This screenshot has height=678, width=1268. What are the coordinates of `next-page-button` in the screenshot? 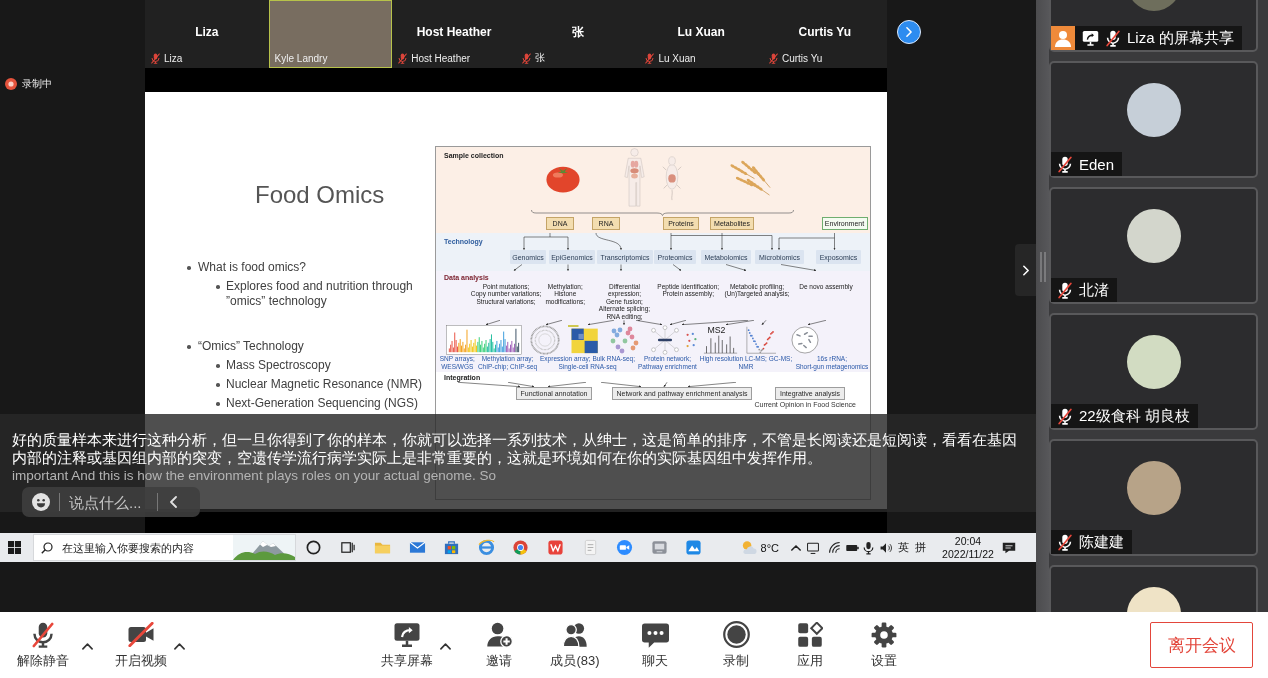 It's located at (908, 32).